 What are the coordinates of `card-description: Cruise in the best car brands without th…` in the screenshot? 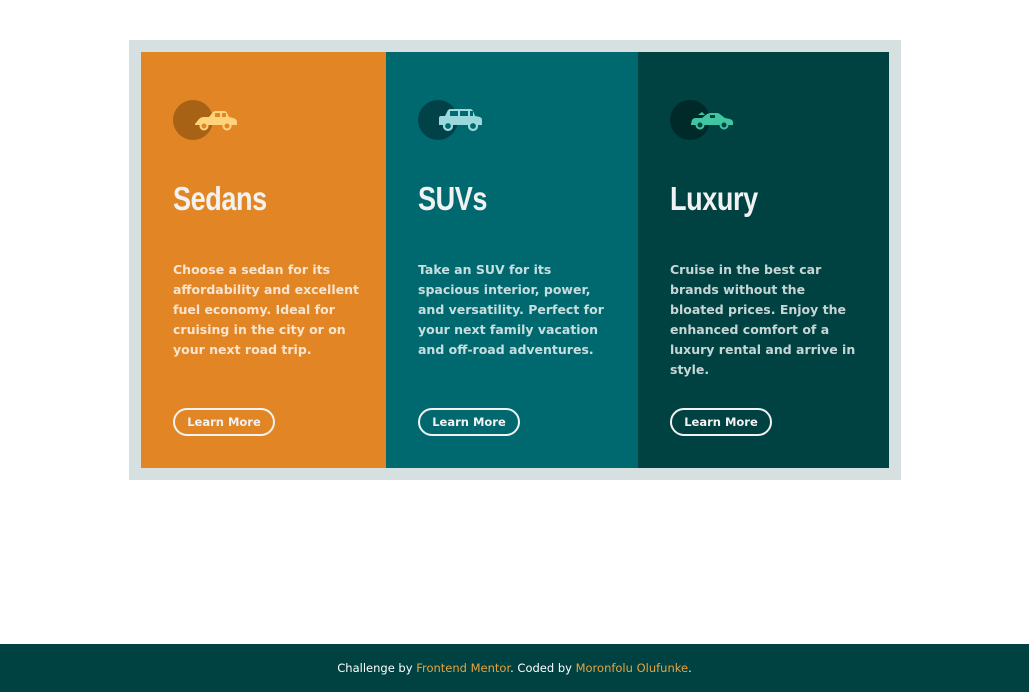 It's located at (763, 319).